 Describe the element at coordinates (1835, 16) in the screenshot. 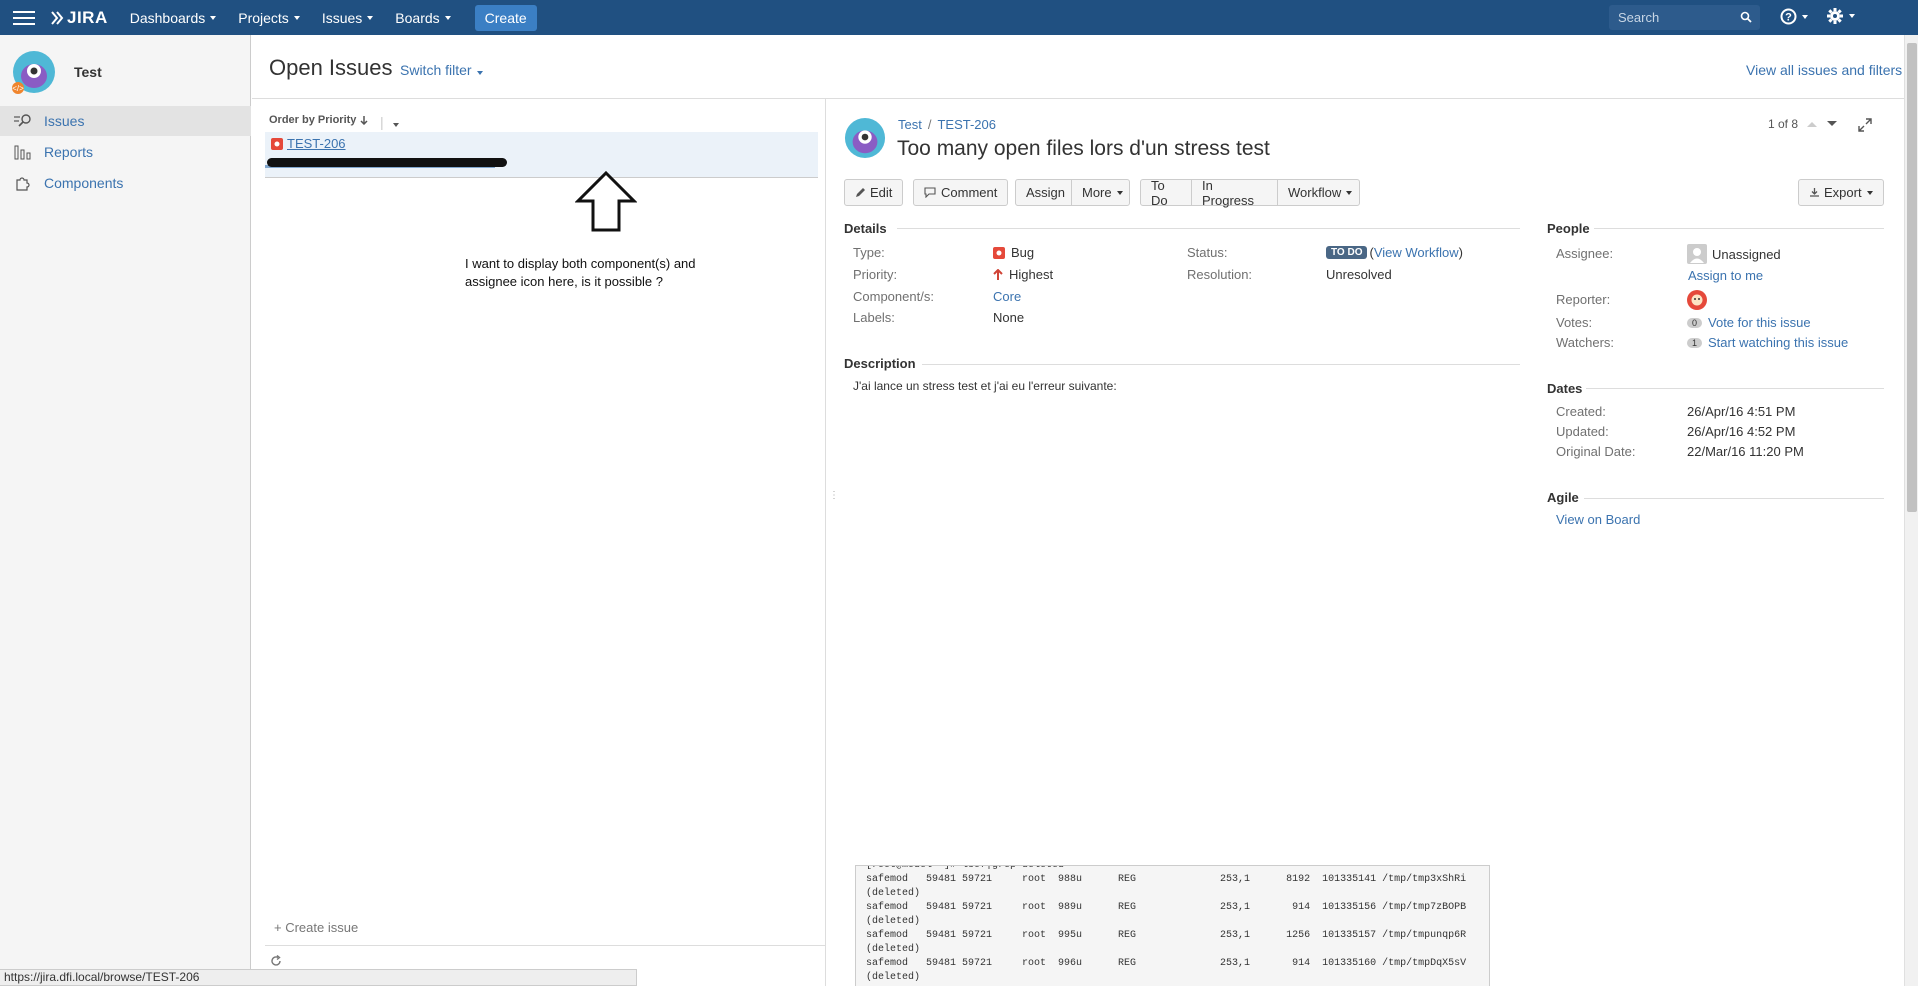

I see `gear-icon` at that location.